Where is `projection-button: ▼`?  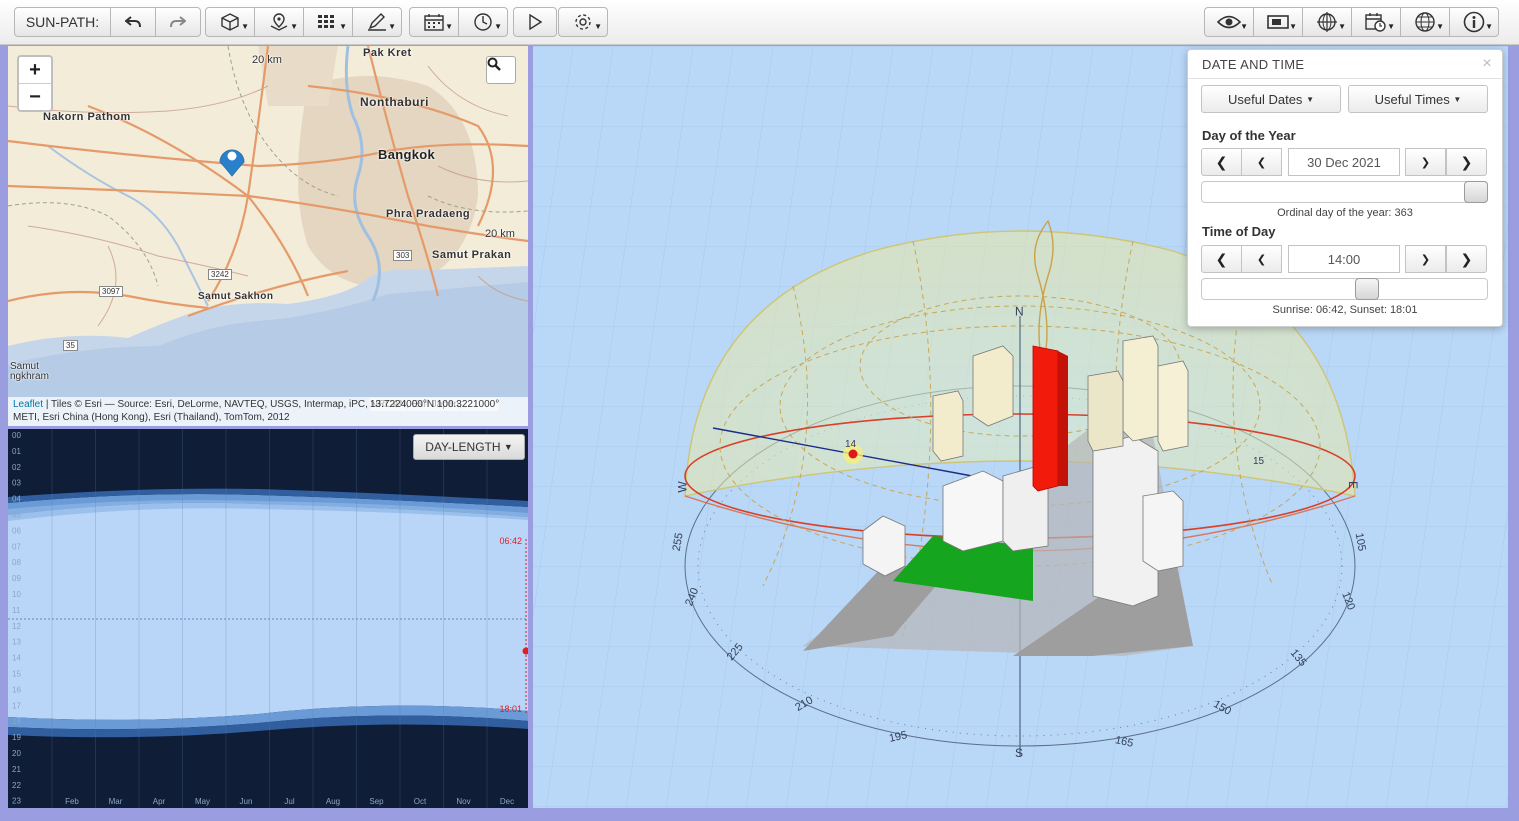
projection-button: ▼ is located at coordinates (1327, 22).